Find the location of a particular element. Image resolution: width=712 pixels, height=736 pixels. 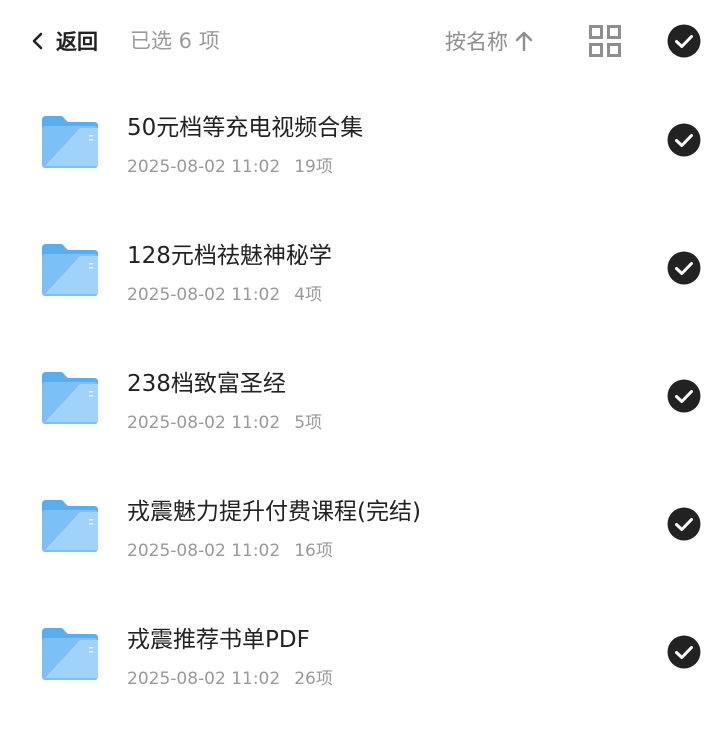

top-bar: 返回 已选 6 项 按名称 is located at coordinates (356, 41).